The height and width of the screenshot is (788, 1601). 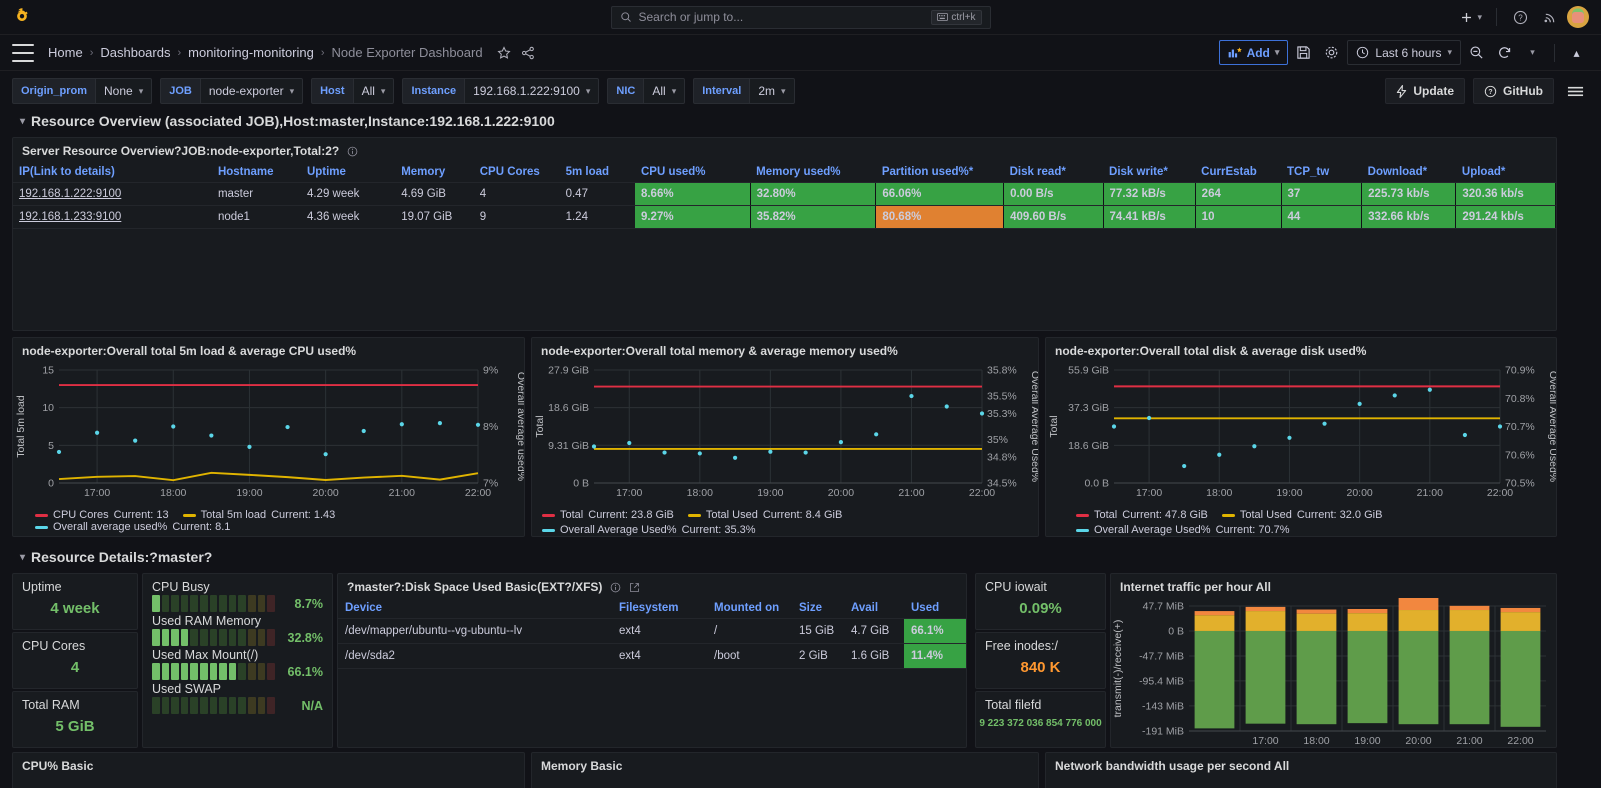 I want to click on col-avail: Avail, so click(x=874, y=608).